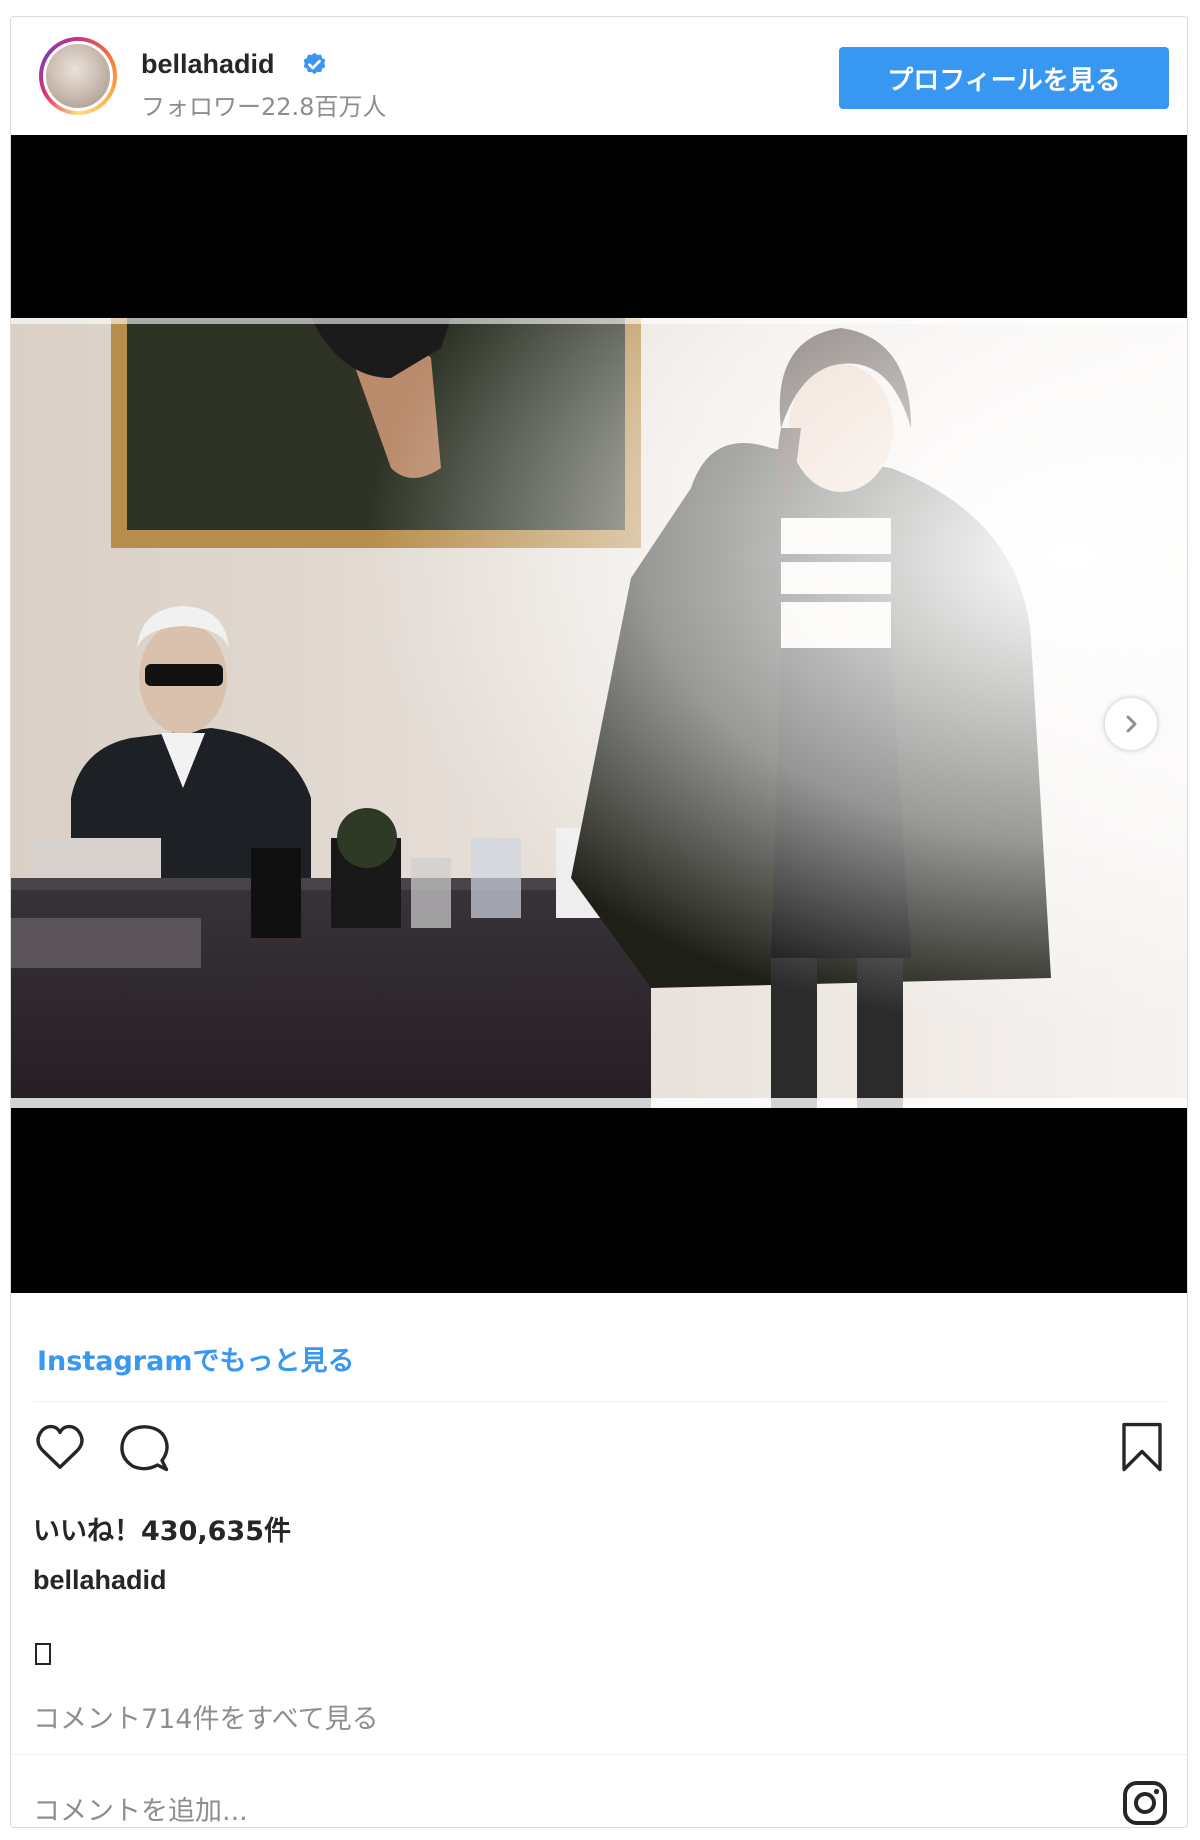 This screenshot has height=1840, width=1200. I want to click on bookmark-icon, so click(1142, 1447).